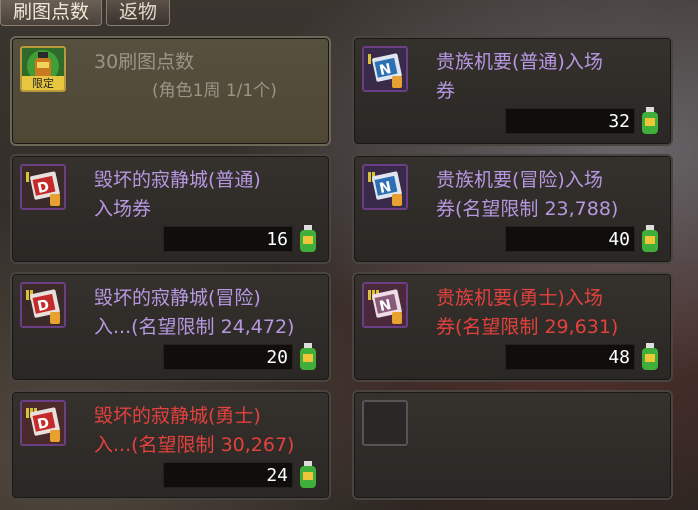 The height and width of the screenshot is (510, 698). I want to click on price-box: 40, so click(570, 239).